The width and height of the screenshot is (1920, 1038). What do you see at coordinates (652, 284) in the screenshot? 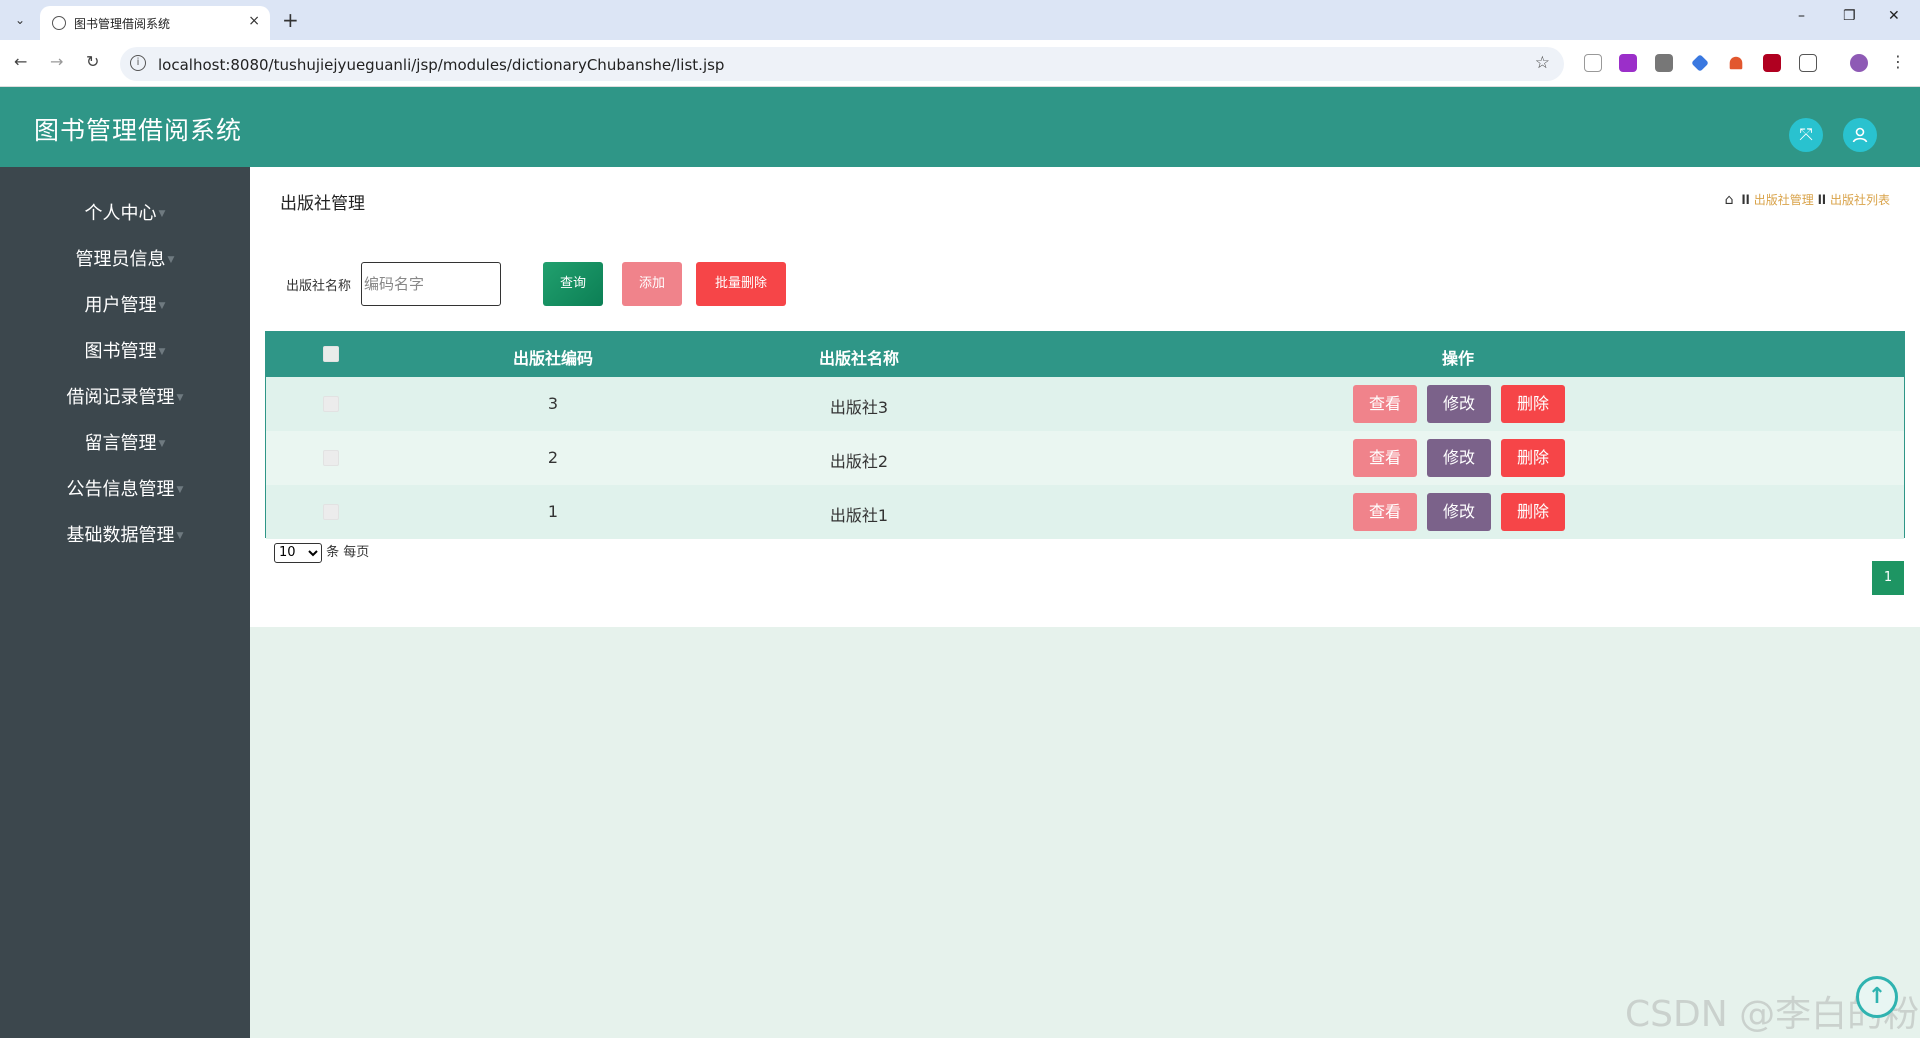
I see `add-button: 添加` at bounding box center [652, 284].